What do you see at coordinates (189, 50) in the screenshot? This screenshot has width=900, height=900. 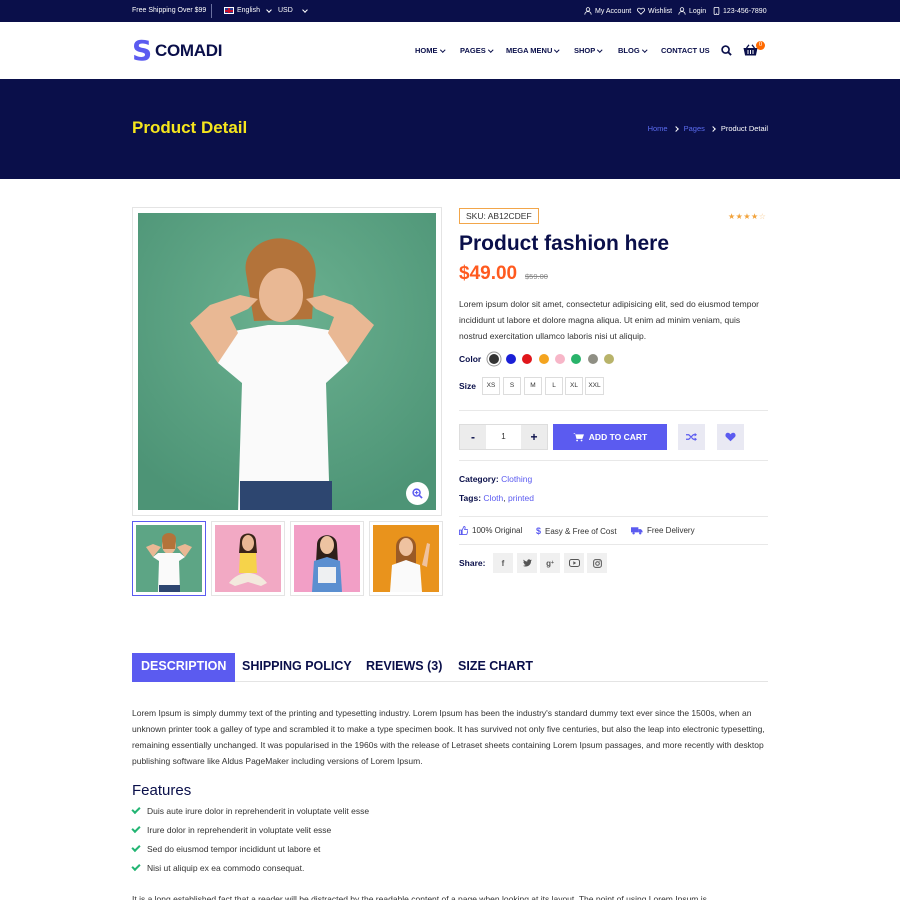 I see `logo-text: COMADI` at bounding box center [189, 50].